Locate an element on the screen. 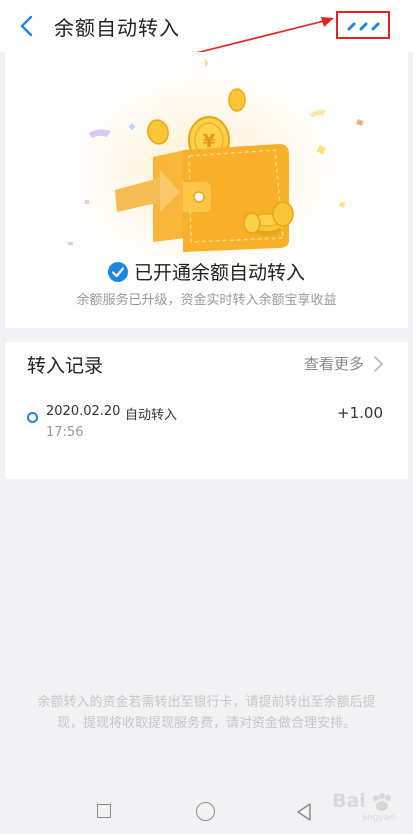 Image resolution: width=413 pixels, height=834 pixels. status-text: 已开通余额自动转入 is located at coordinates (219, 273).